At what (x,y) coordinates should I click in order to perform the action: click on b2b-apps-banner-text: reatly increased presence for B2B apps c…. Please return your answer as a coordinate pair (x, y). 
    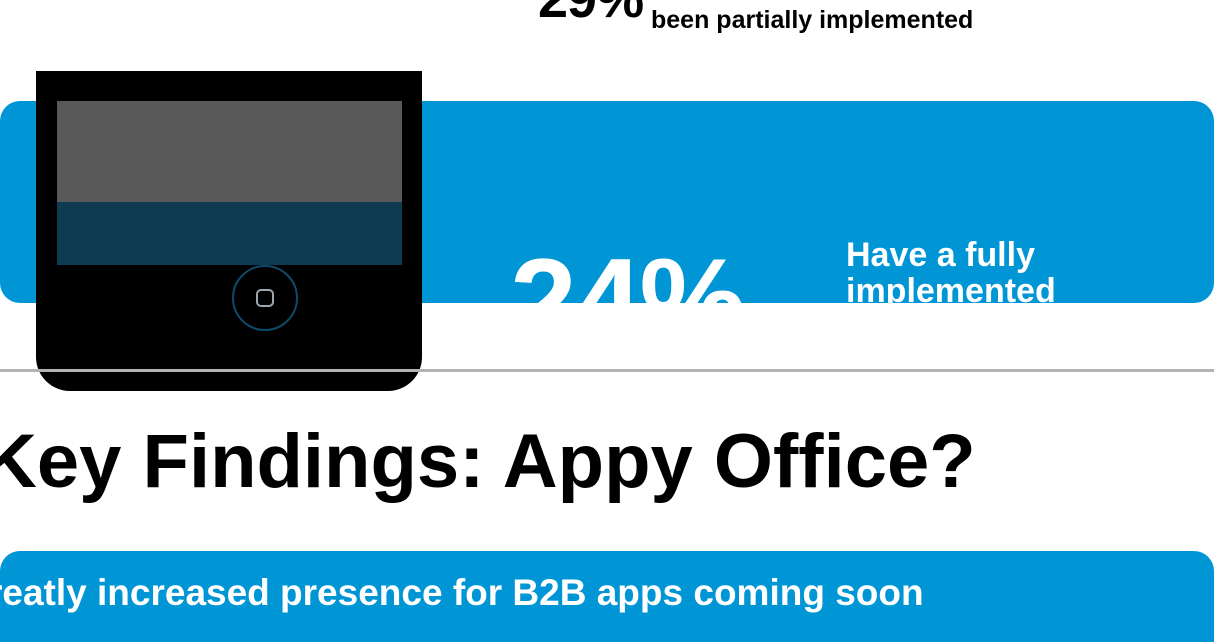
    Looking at the image, I should click on (462, 592).